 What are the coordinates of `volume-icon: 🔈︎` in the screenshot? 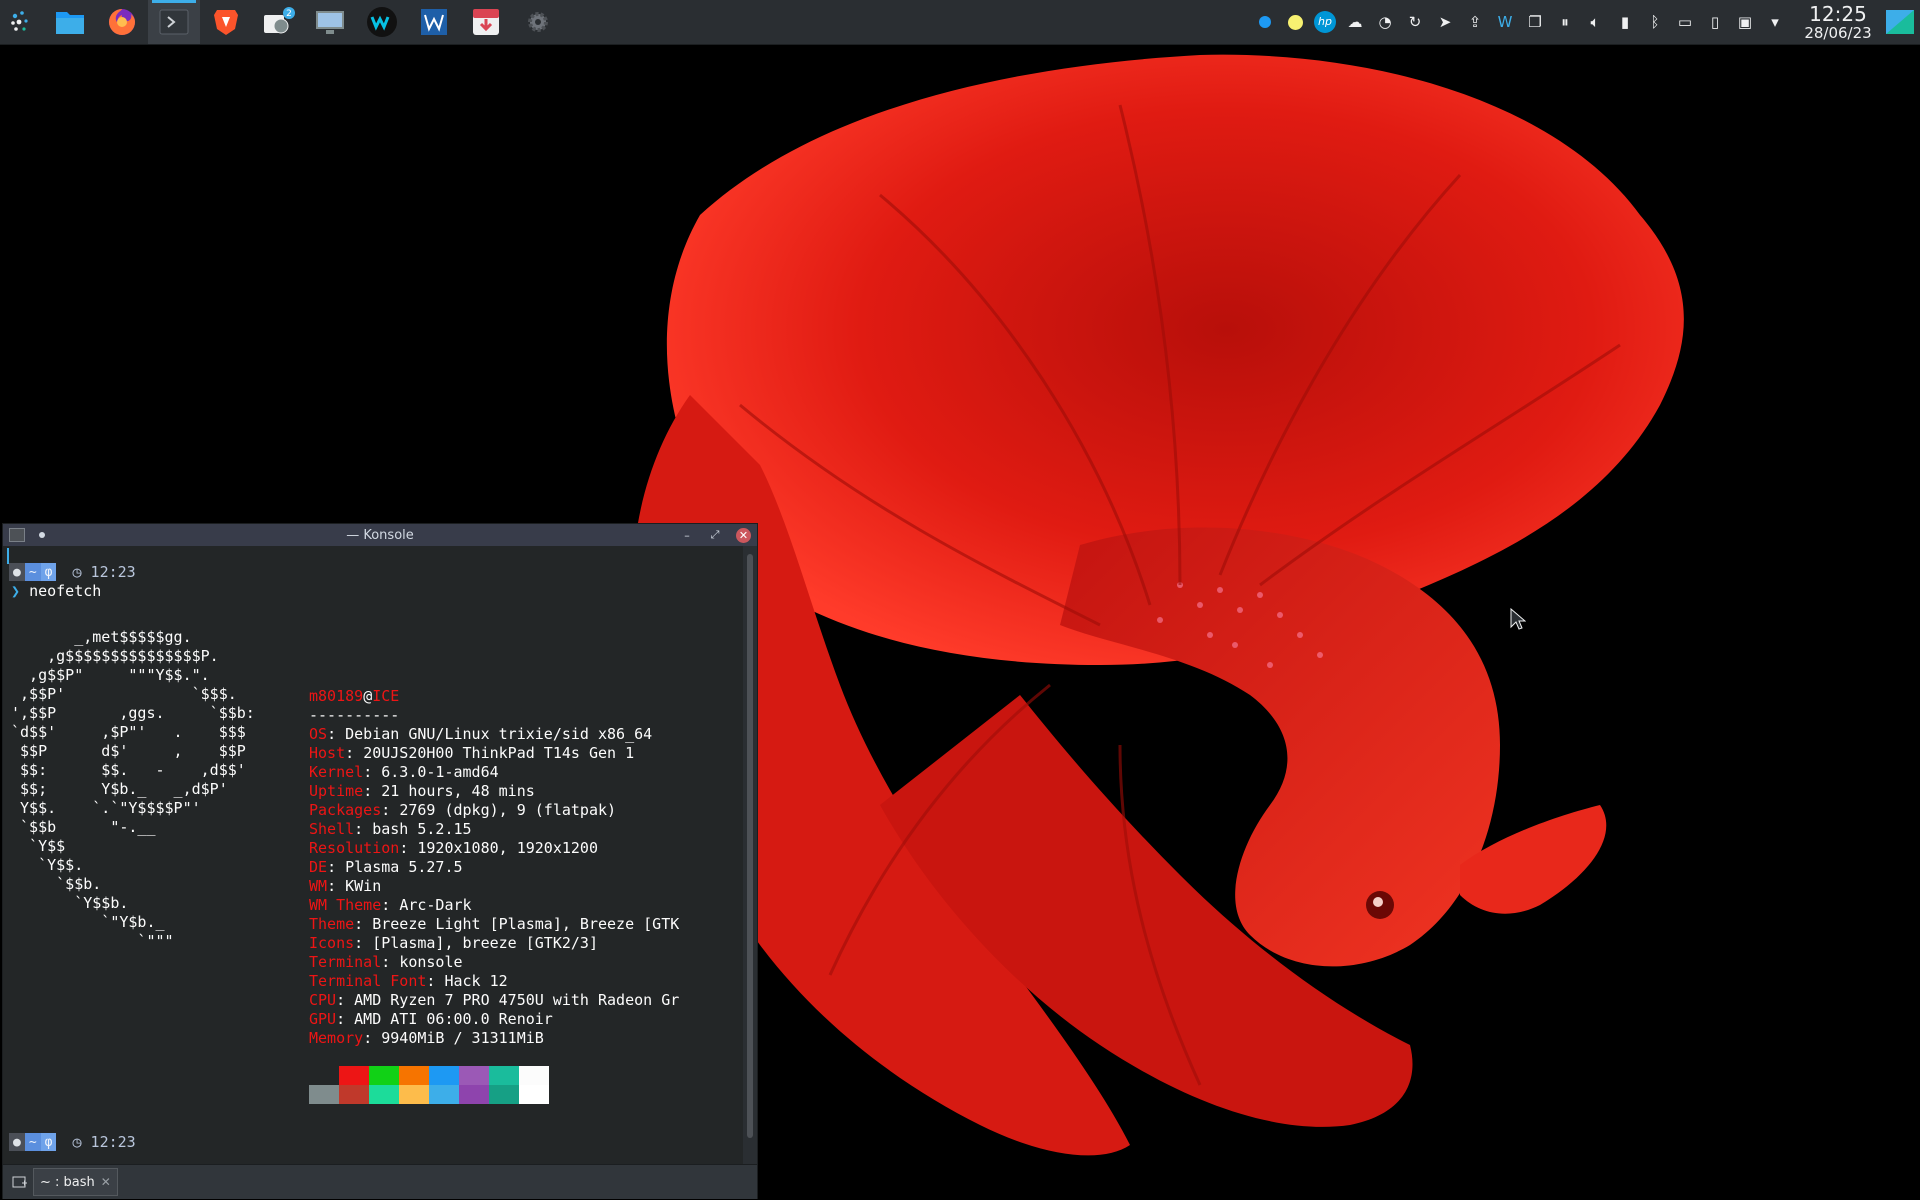 It's located at (1595, 22).